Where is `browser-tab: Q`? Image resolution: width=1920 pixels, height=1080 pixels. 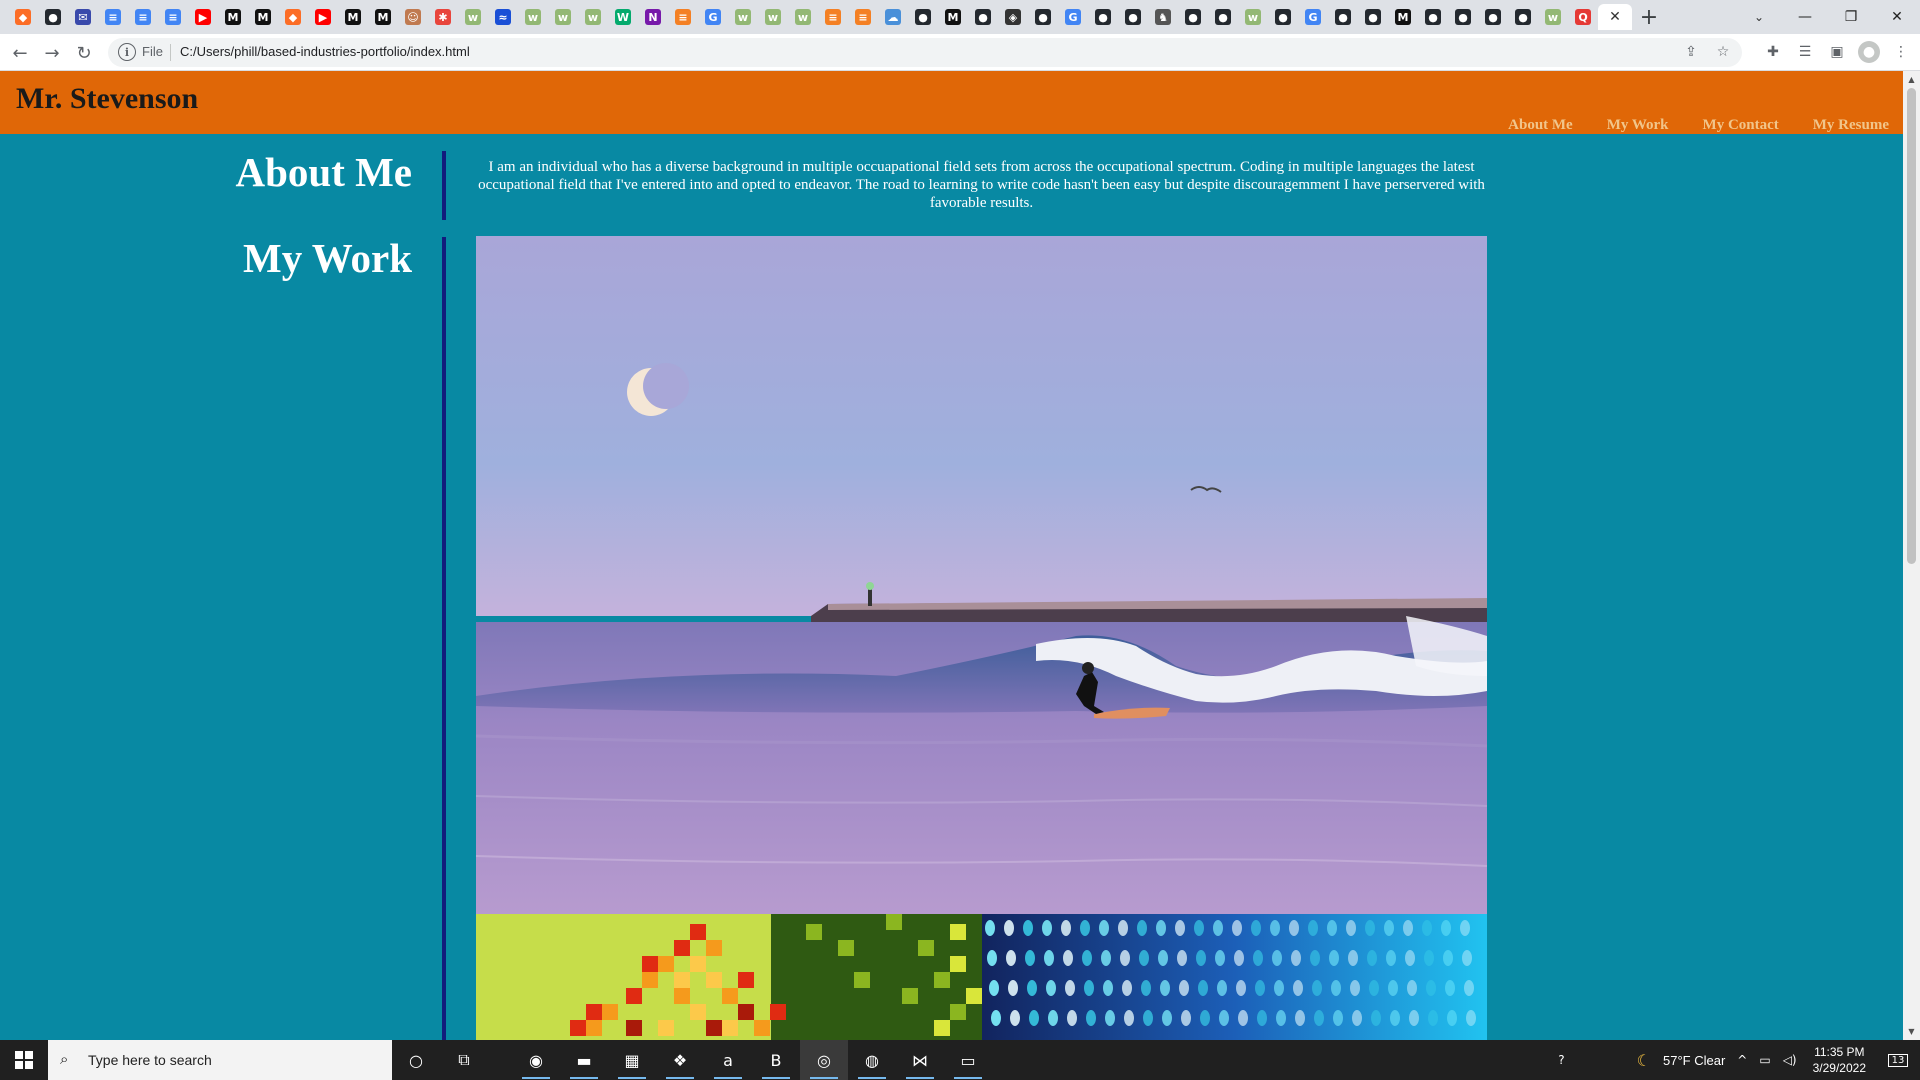
browser-tab: Q is located at coordinates (1583, 17).